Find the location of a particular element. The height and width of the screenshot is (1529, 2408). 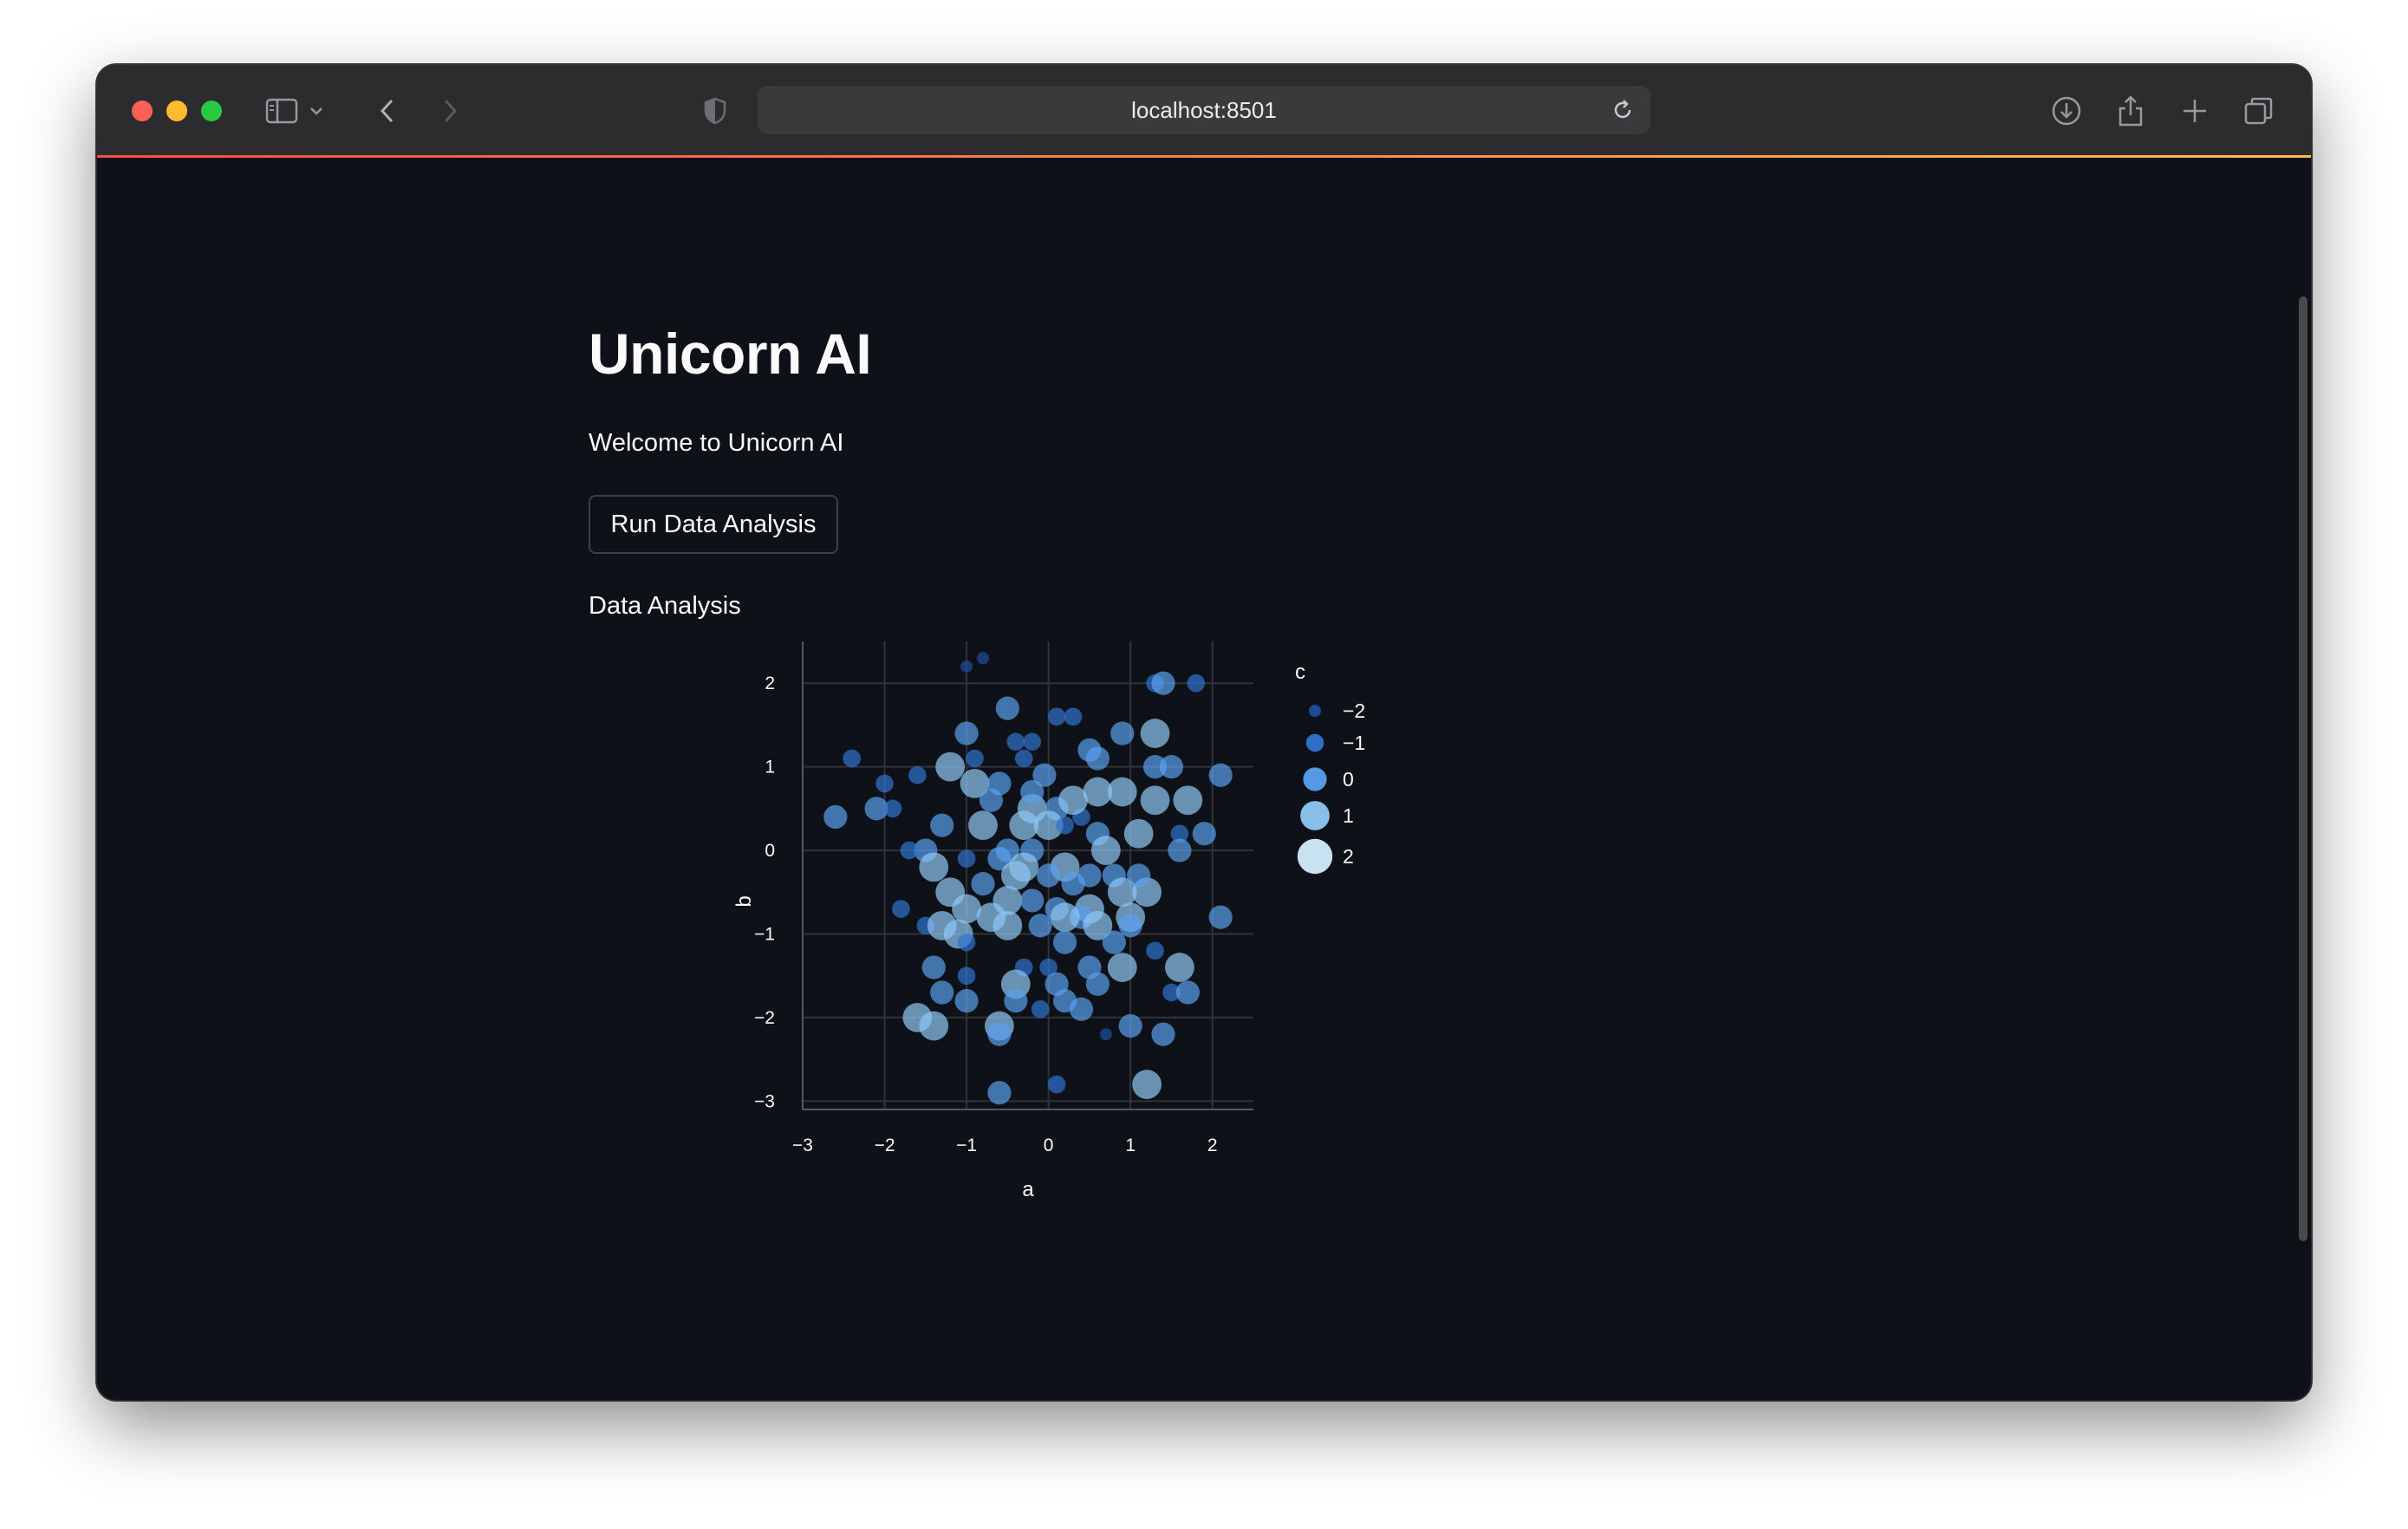

back-icon is located at coordinates (387, 111).